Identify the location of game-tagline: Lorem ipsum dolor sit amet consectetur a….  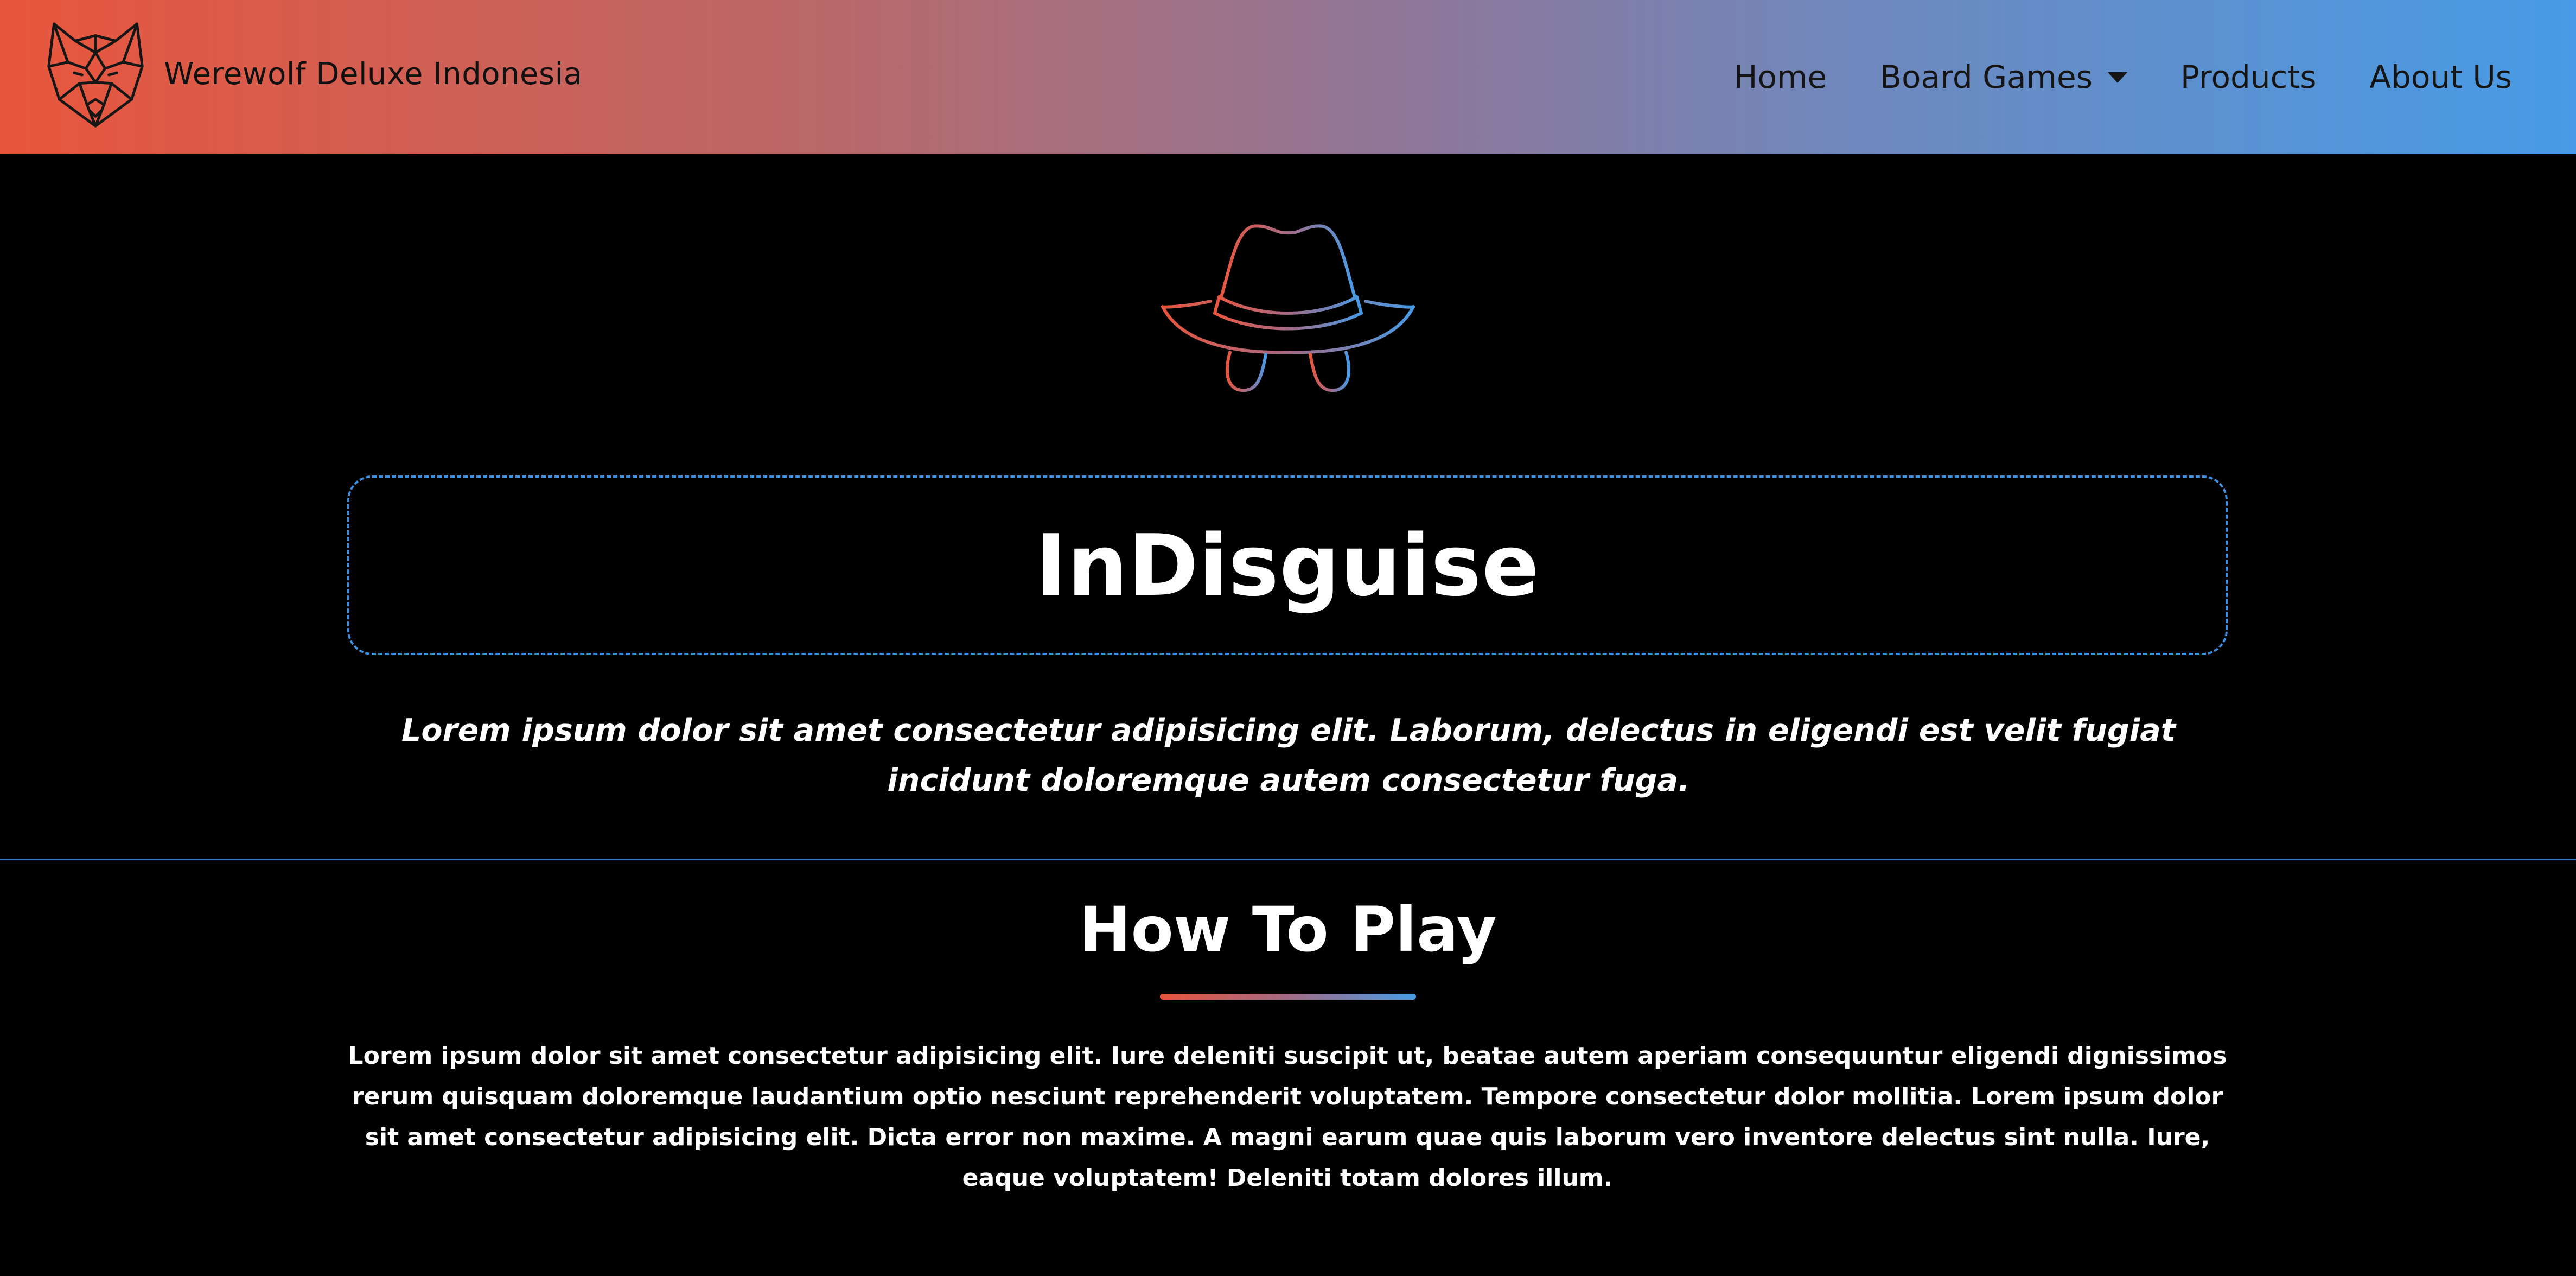
(1288, 756).